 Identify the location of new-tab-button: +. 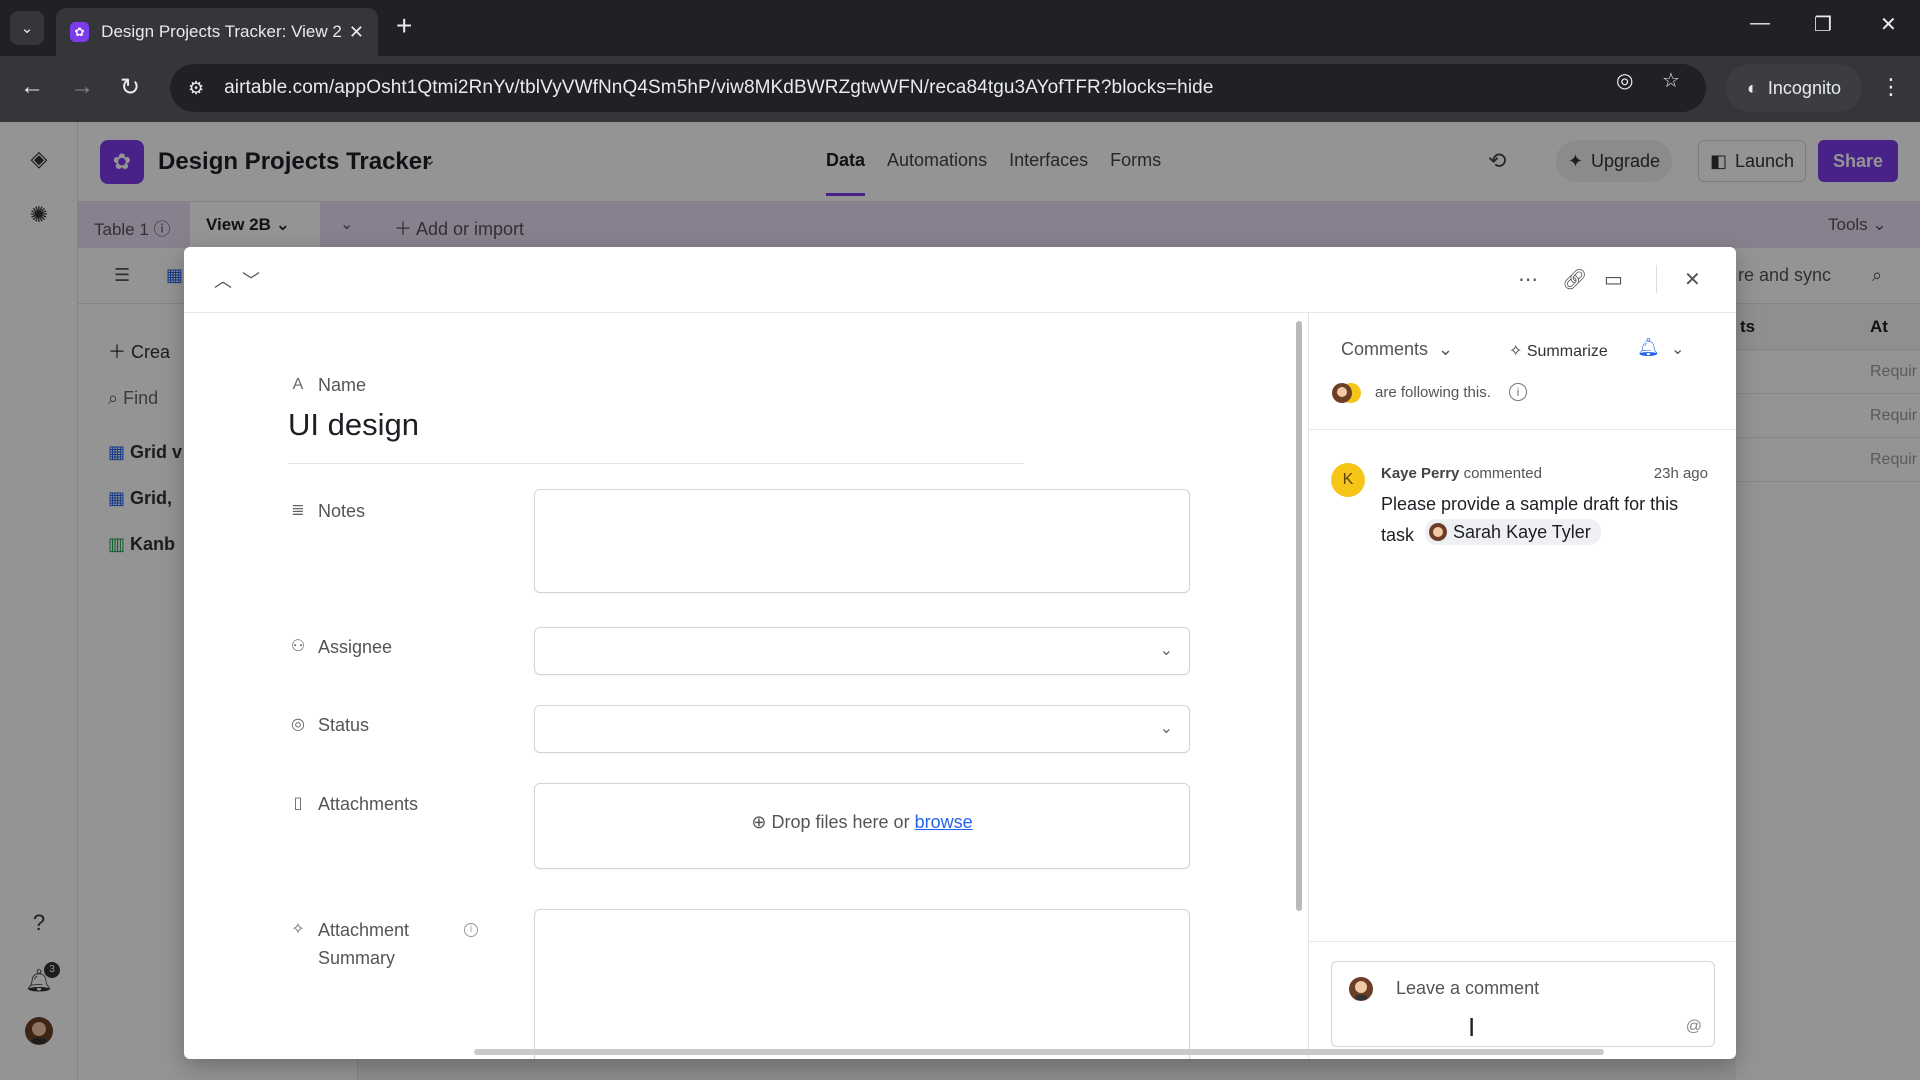
(404, 26).